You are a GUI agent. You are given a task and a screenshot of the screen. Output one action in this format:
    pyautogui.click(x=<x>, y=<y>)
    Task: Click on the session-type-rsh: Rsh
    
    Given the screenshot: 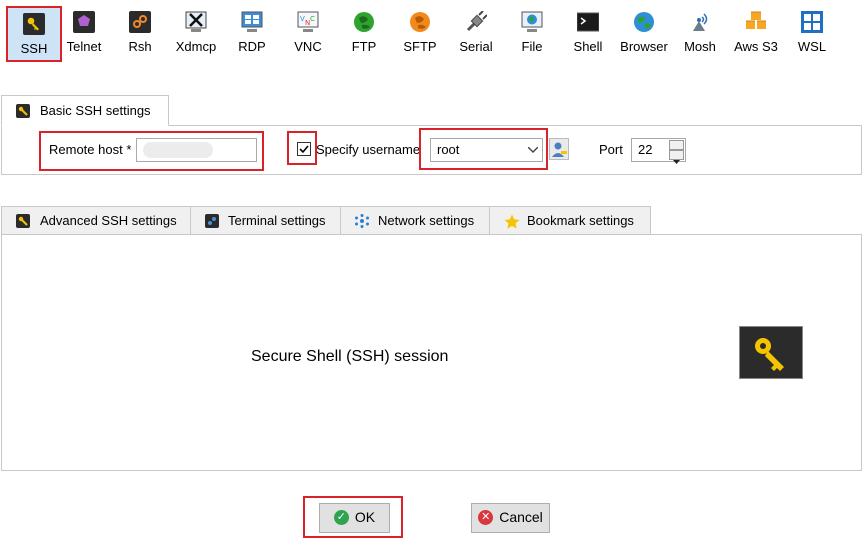 What is the action you would take?
    pyautogui.click(x=140, y=34)
    